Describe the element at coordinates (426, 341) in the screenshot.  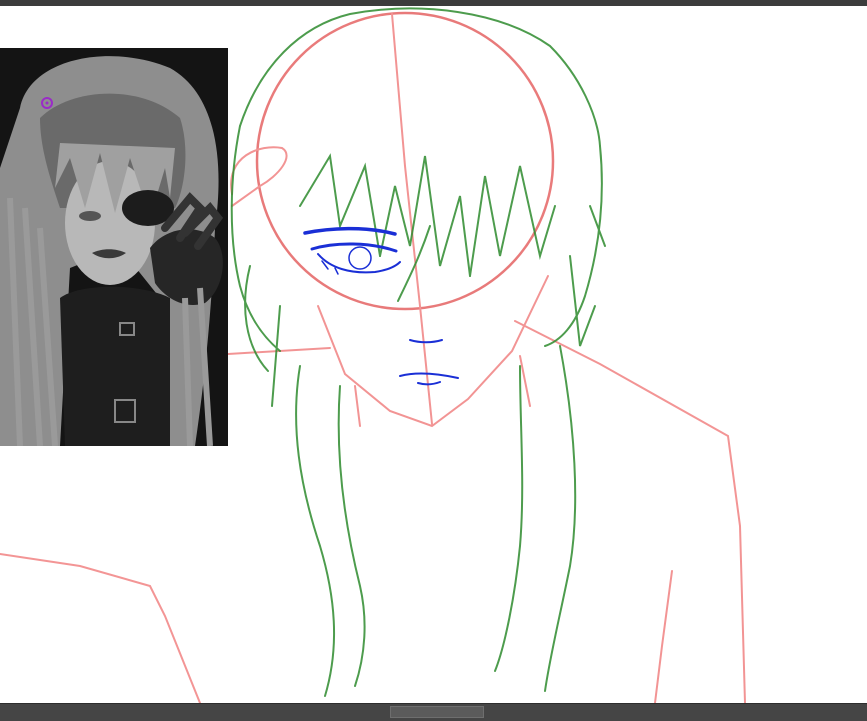
I see `nose-stroke` at that location.